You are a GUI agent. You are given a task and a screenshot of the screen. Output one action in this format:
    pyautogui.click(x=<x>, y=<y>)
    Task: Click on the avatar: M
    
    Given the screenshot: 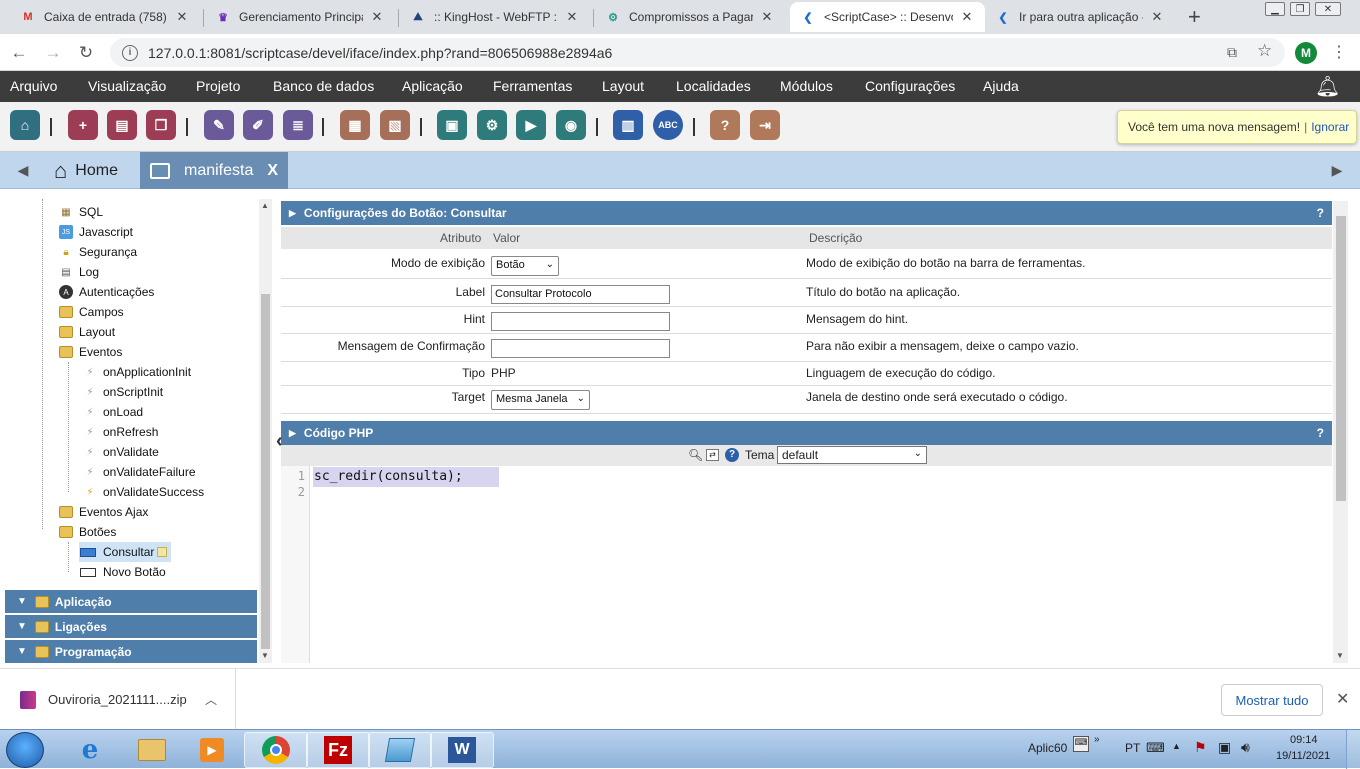 What is the action you would take?
    pyautogui.click(x=1306, y=53)
    